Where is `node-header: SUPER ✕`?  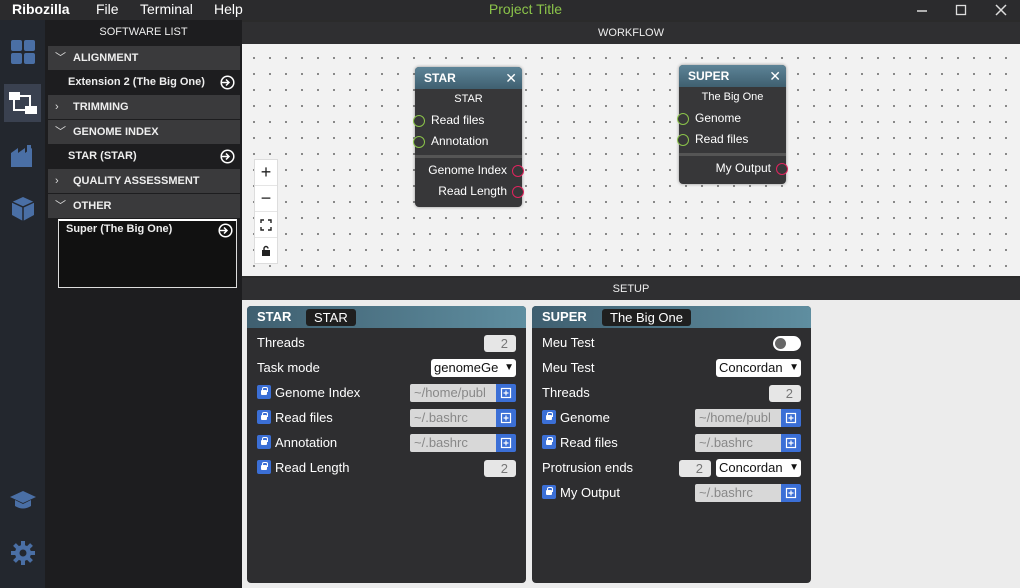 node-header: SUPER ✕ is located at coordinates (732, 76).